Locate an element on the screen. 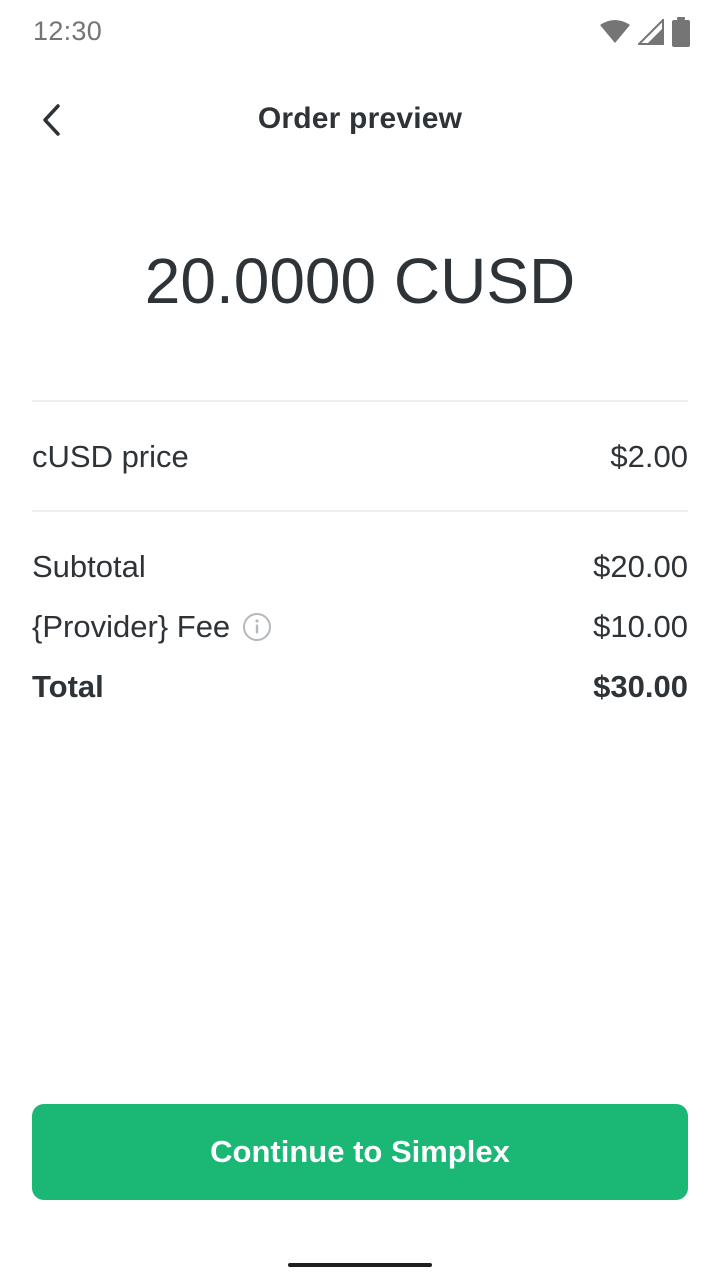  info-icon is located at coordinates (257, 627).